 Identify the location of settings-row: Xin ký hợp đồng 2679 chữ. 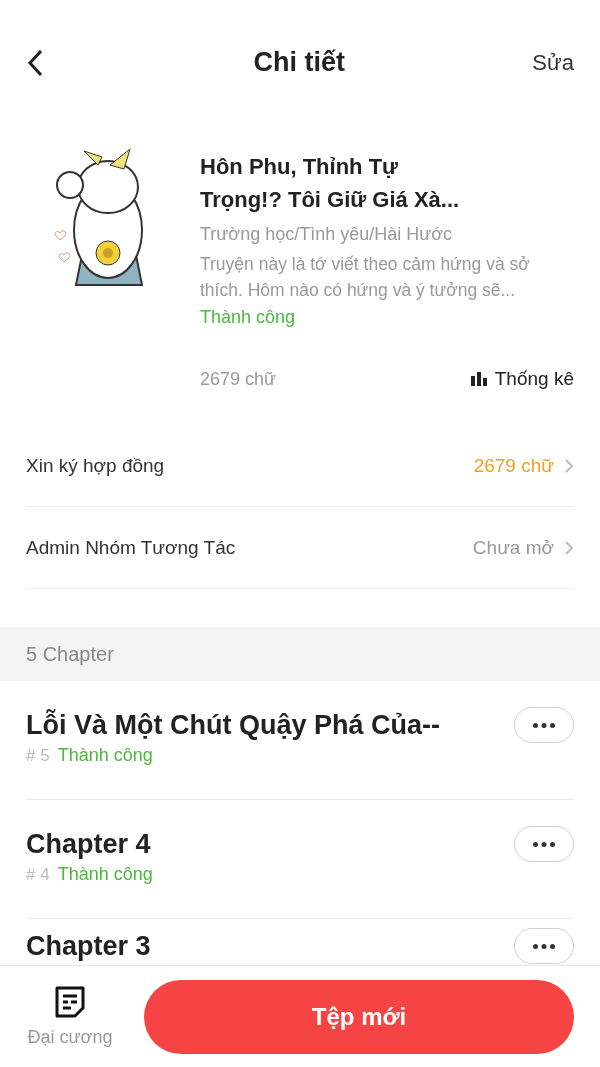
(300, 466).